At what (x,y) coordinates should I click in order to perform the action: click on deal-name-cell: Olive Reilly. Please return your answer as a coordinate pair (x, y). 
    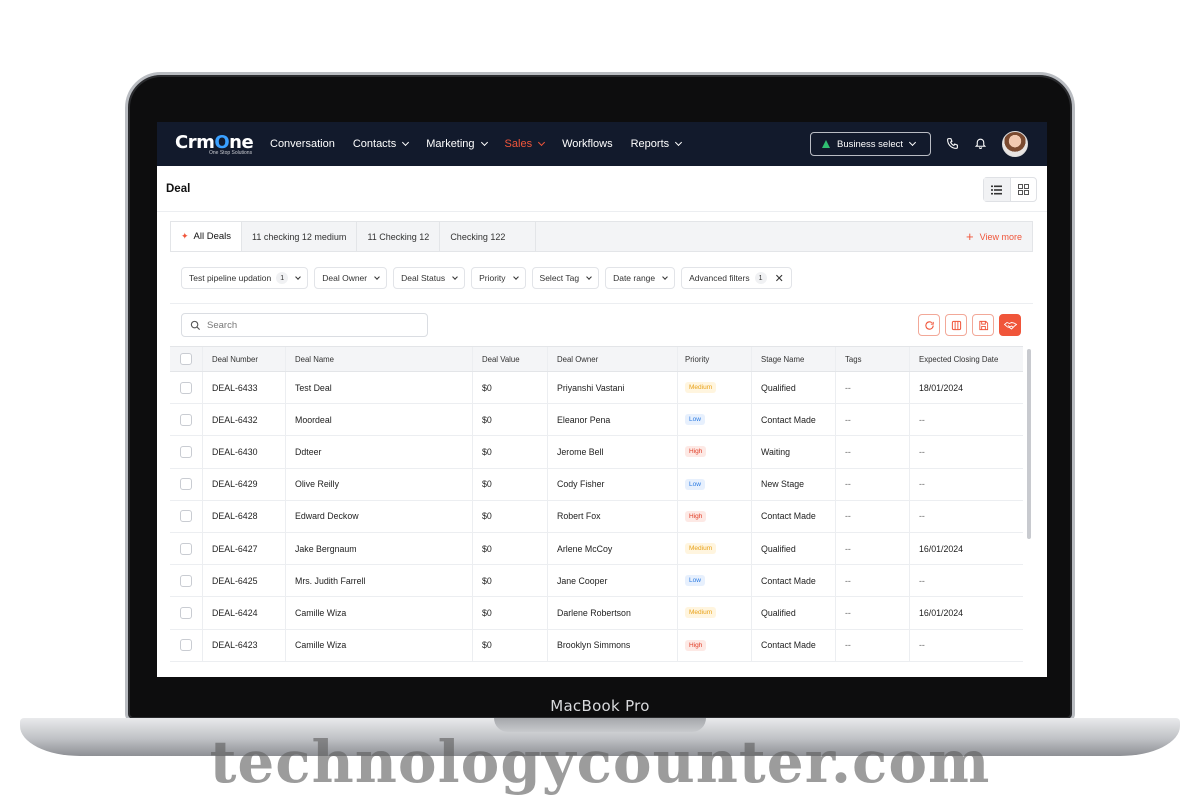
    Looking at the image, I should click on (379, 484).